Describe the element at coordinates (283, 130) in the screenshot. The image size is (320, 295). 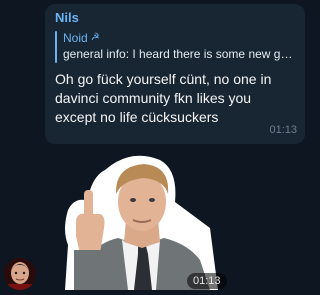
I see `message-time: 01:13` at that location.